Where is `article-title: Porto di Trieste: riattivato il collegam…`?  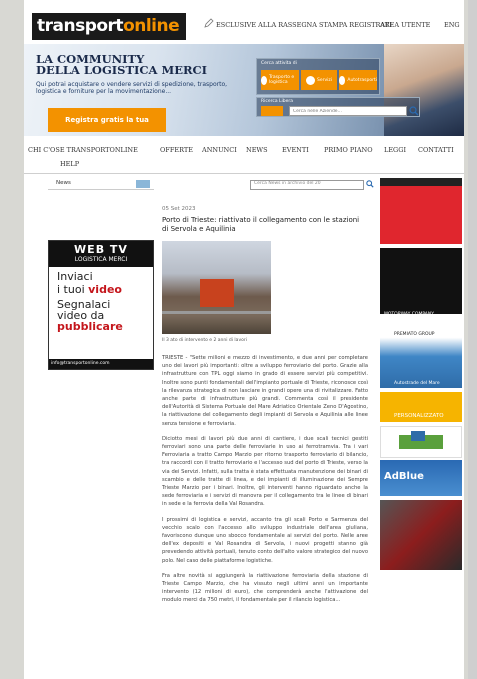 article-title: Porto di Trieste: riattivato il collegam… is located at coordinates (262, 225).